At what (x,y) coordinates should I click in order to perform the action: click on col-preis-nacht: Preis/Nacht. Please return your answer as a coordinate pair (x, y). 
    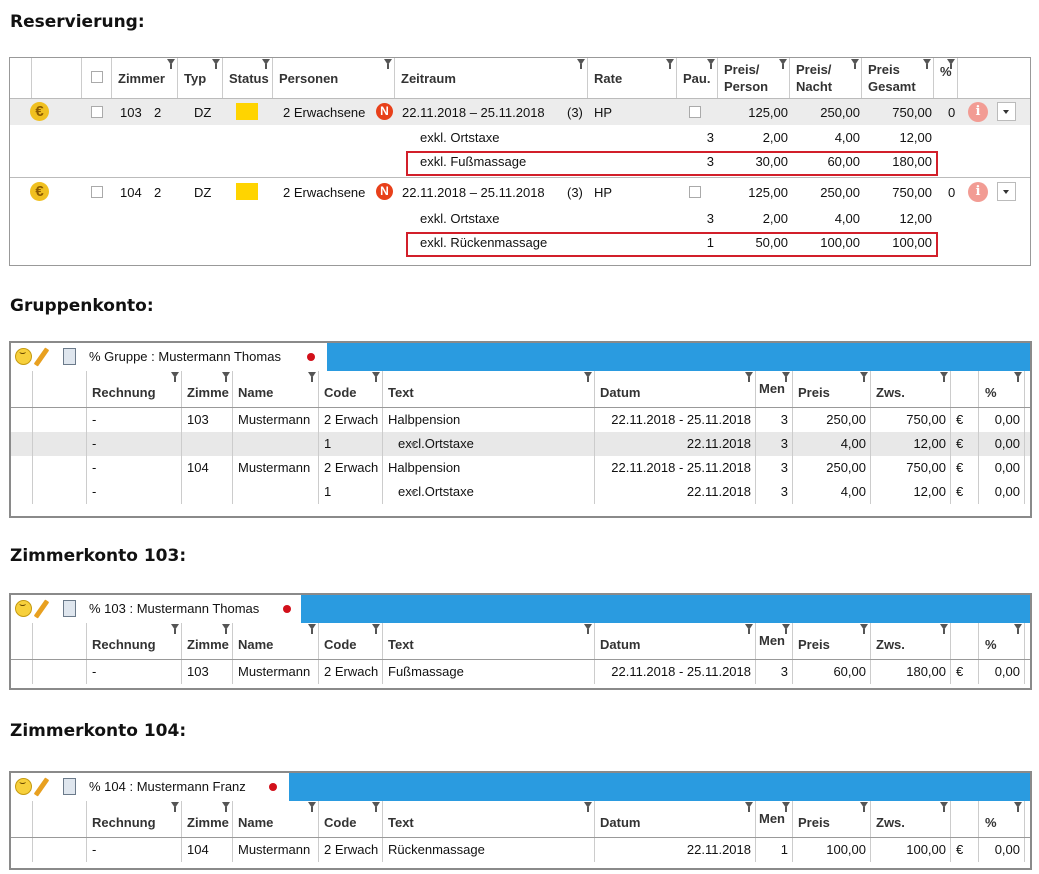
    Looking at the image, I should click on (826, 78).